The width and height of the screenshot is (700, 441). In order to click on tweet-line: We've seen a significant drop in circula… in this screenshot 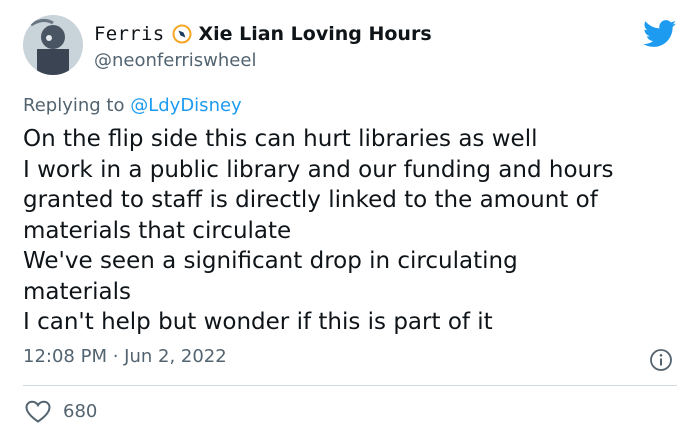, I will do `click(270, 261)`.